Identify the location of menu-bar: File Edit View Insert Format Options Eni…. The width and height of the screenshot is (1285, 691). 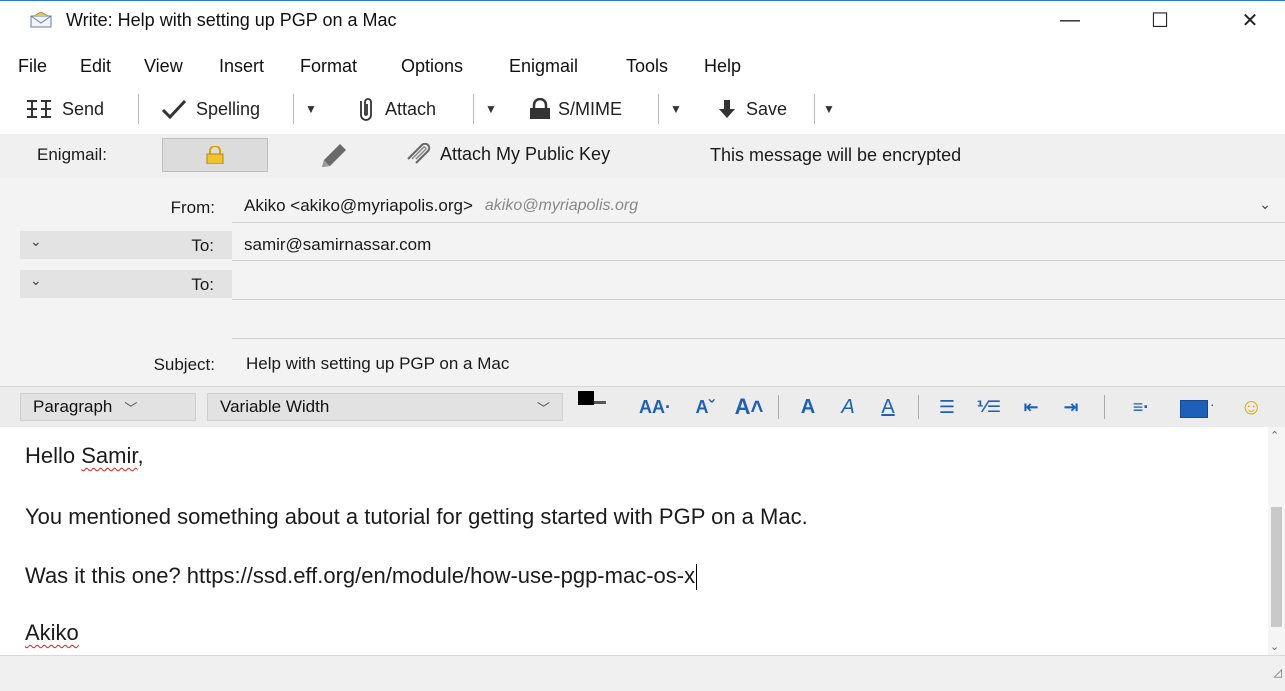
(642, 71).